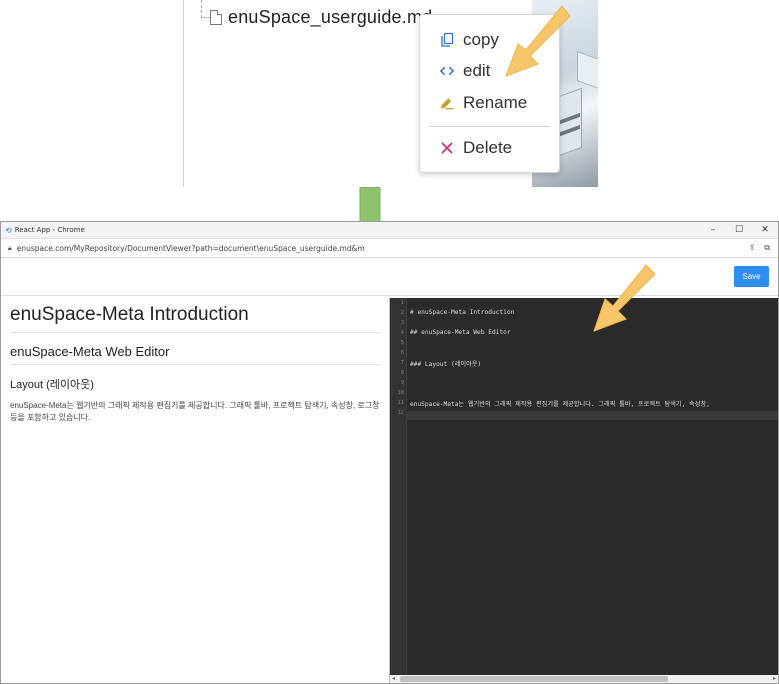 This screenshot has height=684, width=779. Describe the element at coordinates (195, 354) in the screenshot. I see `preview-heading-2: enuSpace-Meta Web Editor` at that location.